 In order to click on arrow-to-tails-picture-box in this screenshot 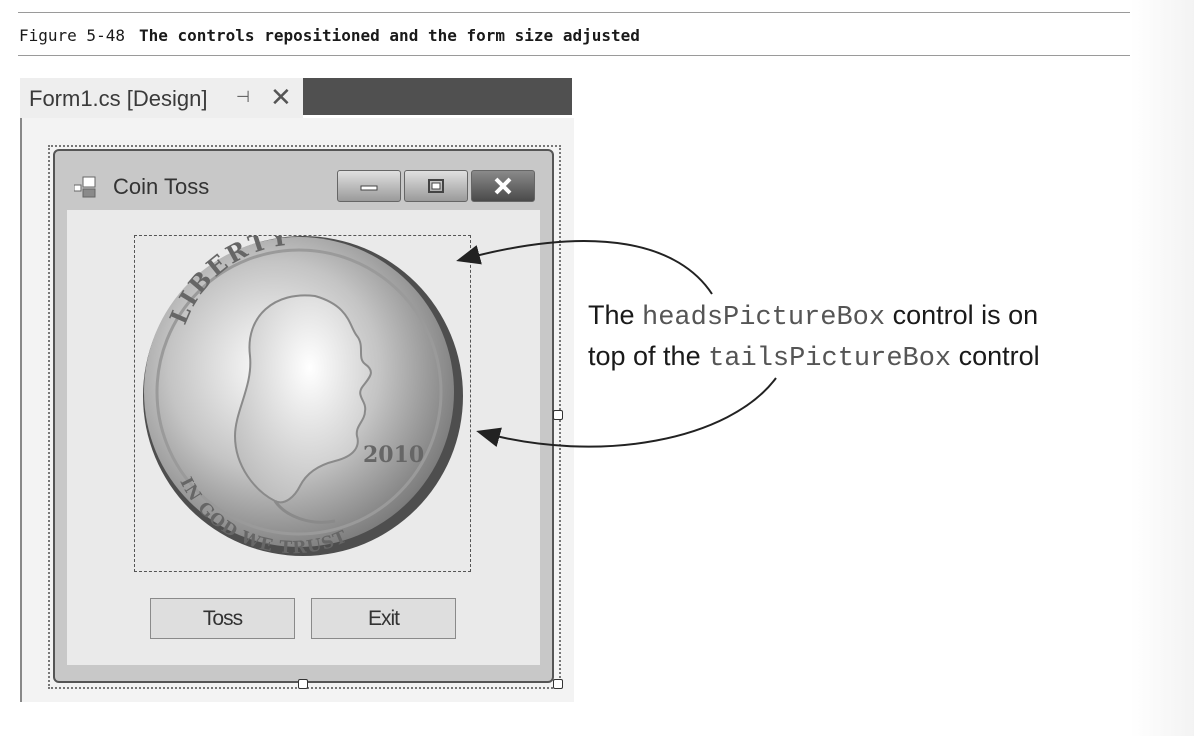, I will do `click(626, 412)`.